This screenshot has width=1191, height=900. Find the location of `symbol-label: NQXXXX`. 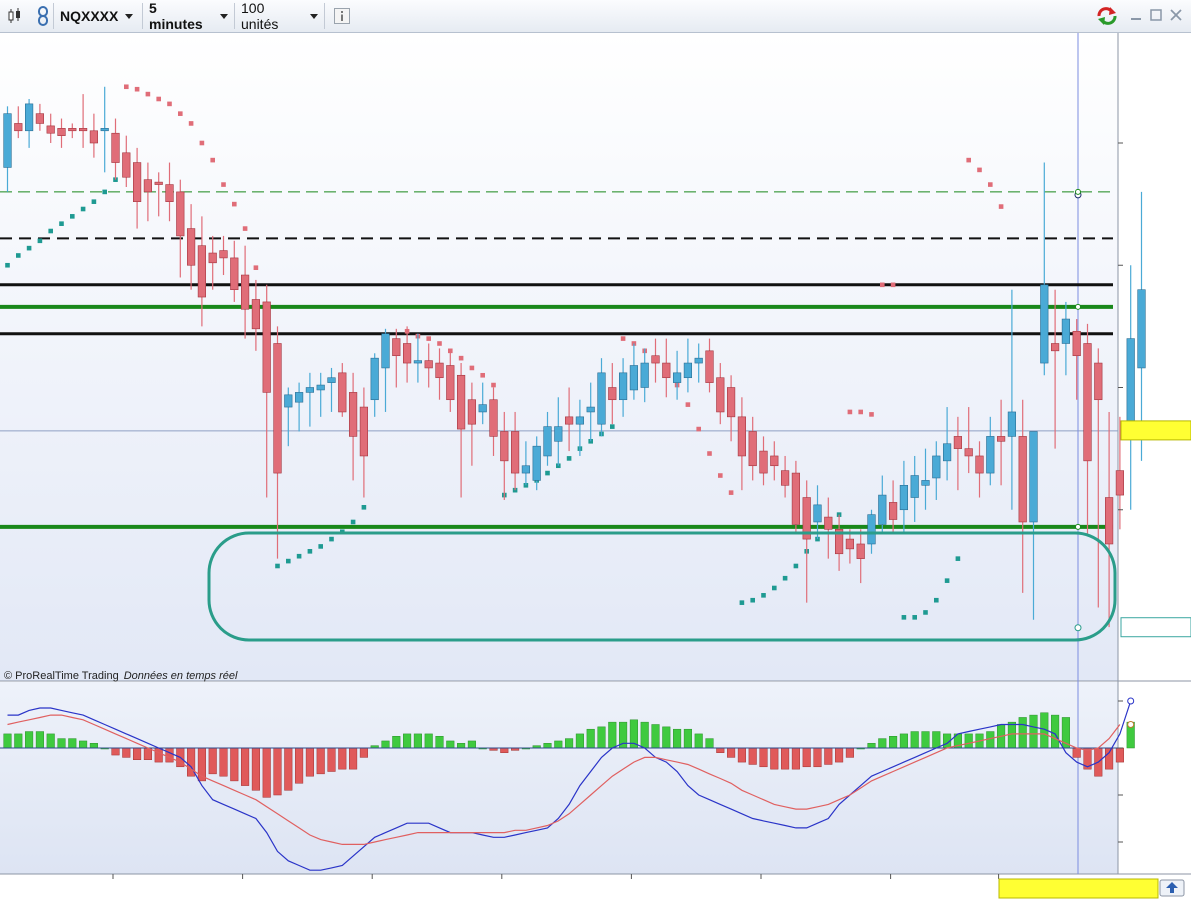

symbol-label: NQXXXX is located at coordinates (89, 16).